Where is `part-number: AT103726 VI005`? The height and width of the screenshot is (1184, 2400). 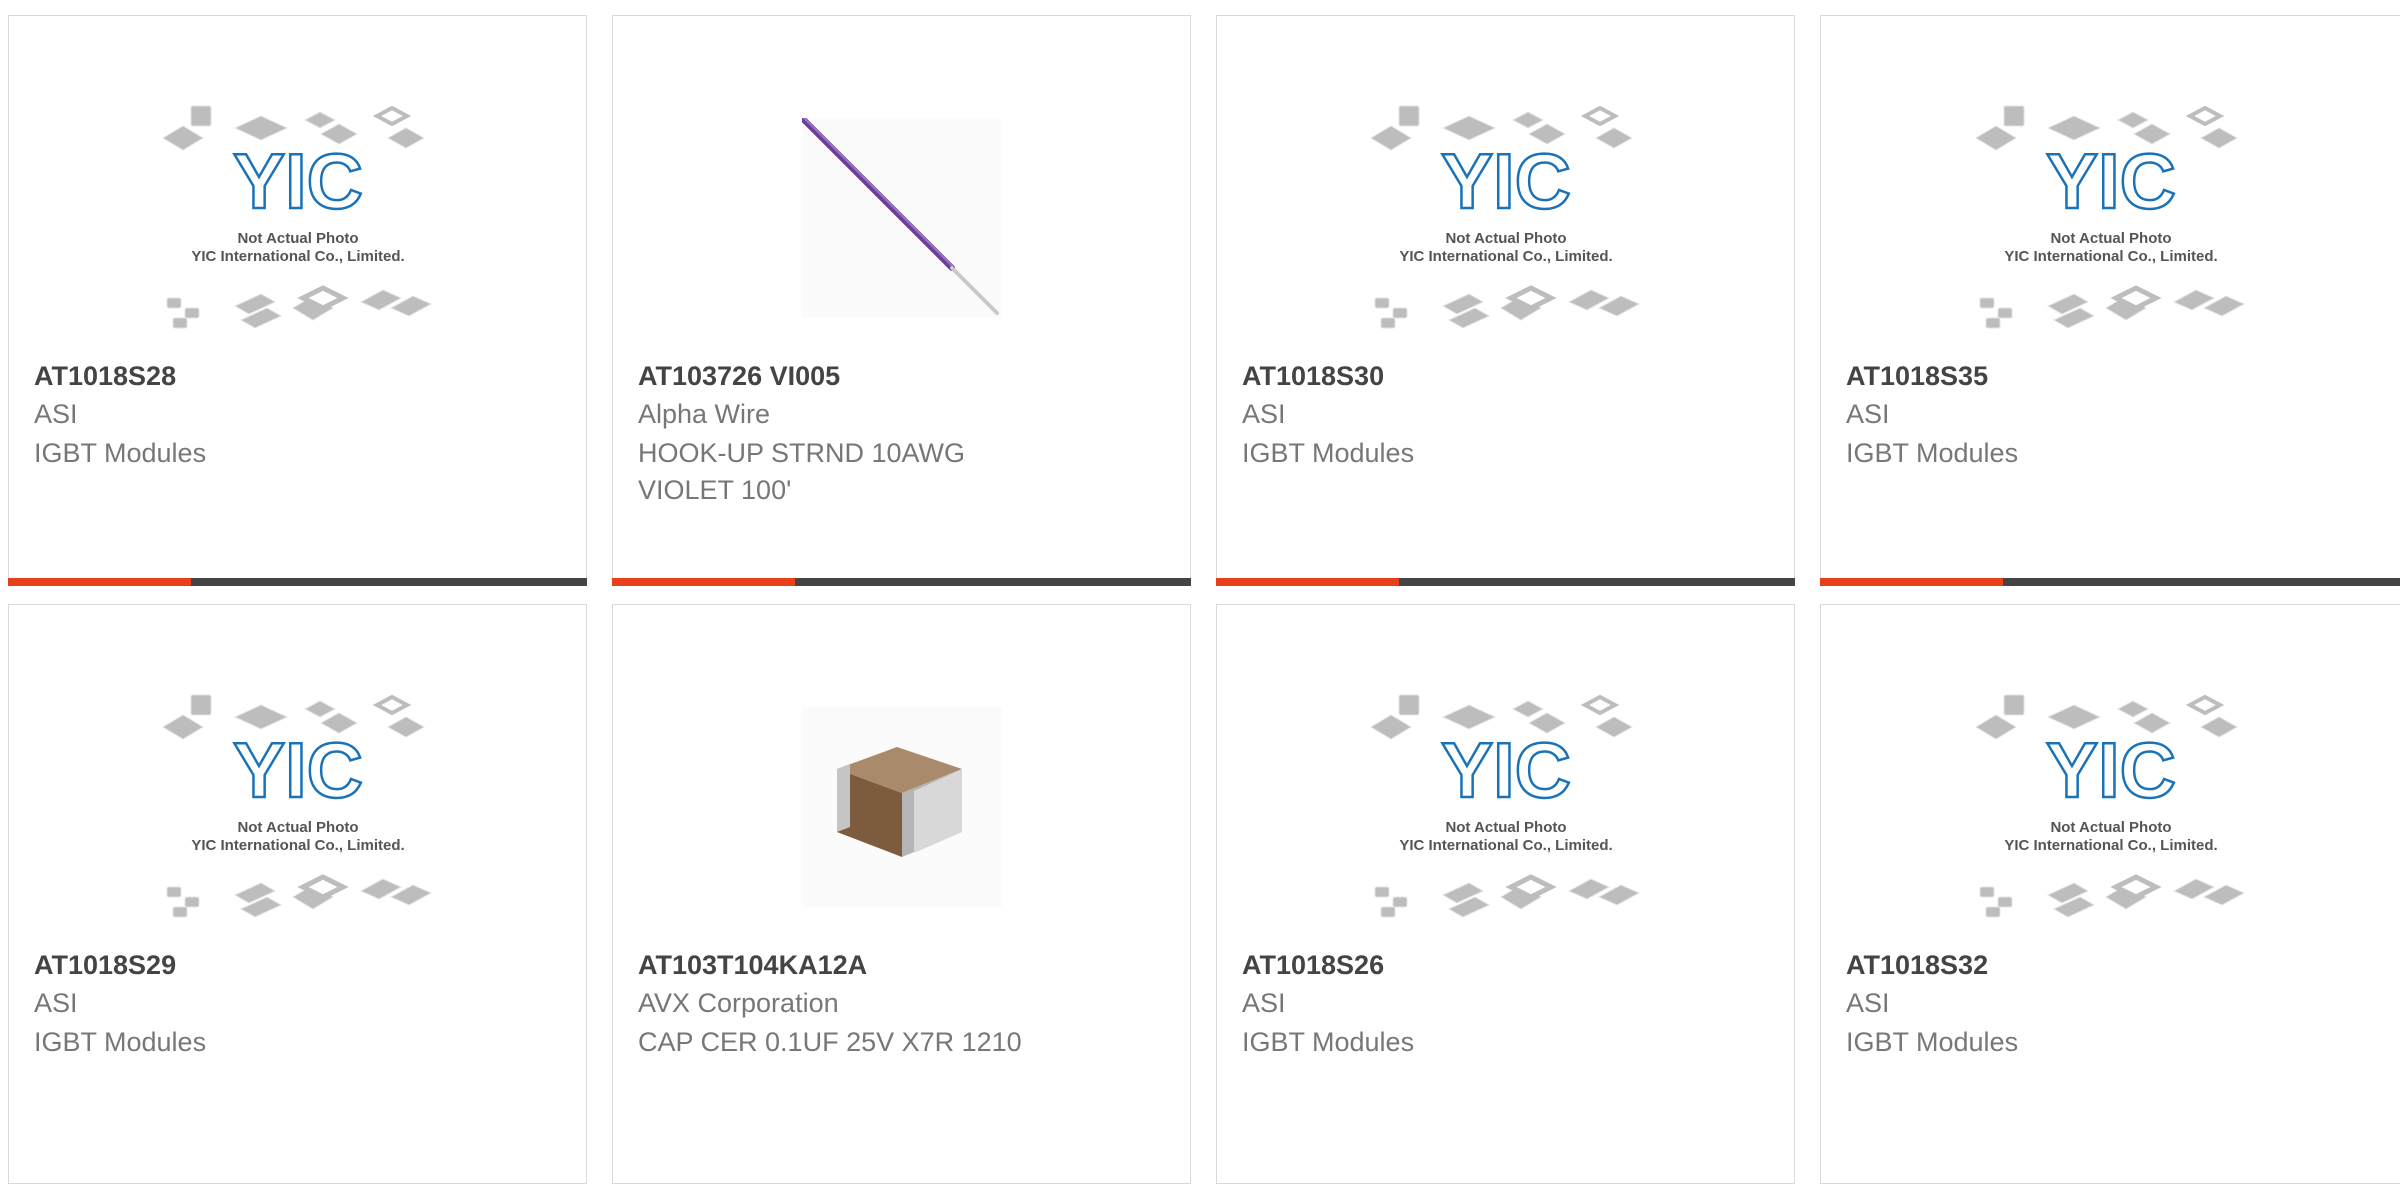 part-number: AT103726 VI005 is located at coordinates (739, 376).